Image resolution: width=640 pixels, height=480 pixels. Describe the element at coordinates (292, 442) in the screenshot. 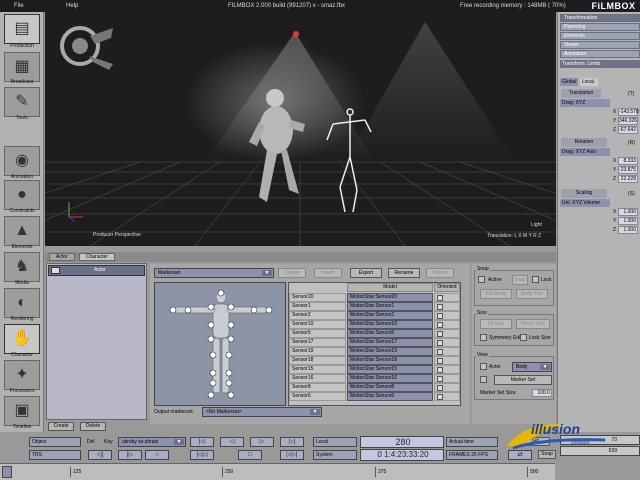

I see `goto-end-button: ▷|` at that location.